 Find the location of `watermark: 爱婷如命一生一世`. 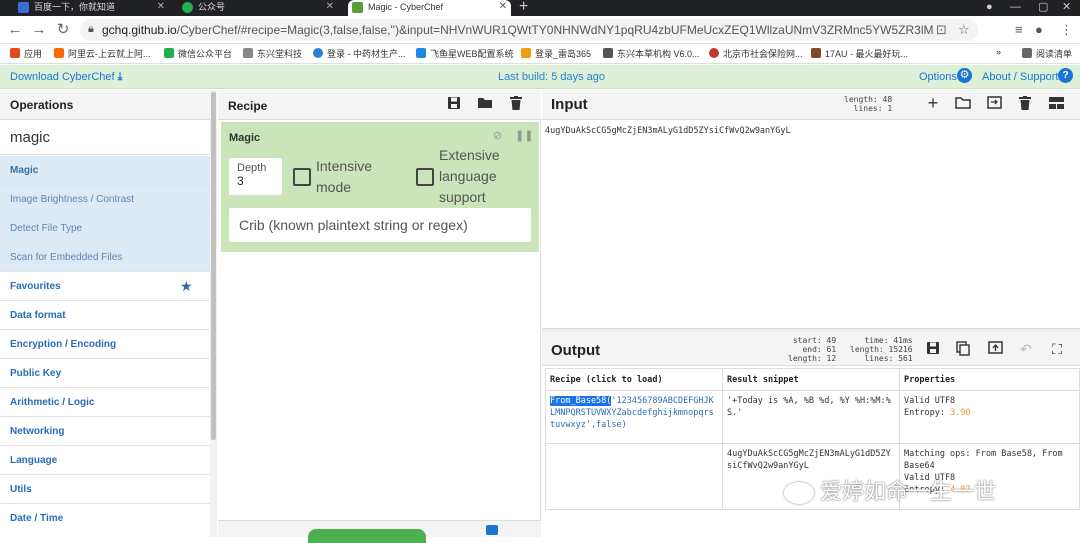

watermark: 爱婷如命一生一世 is located at coordinates (890, 490).